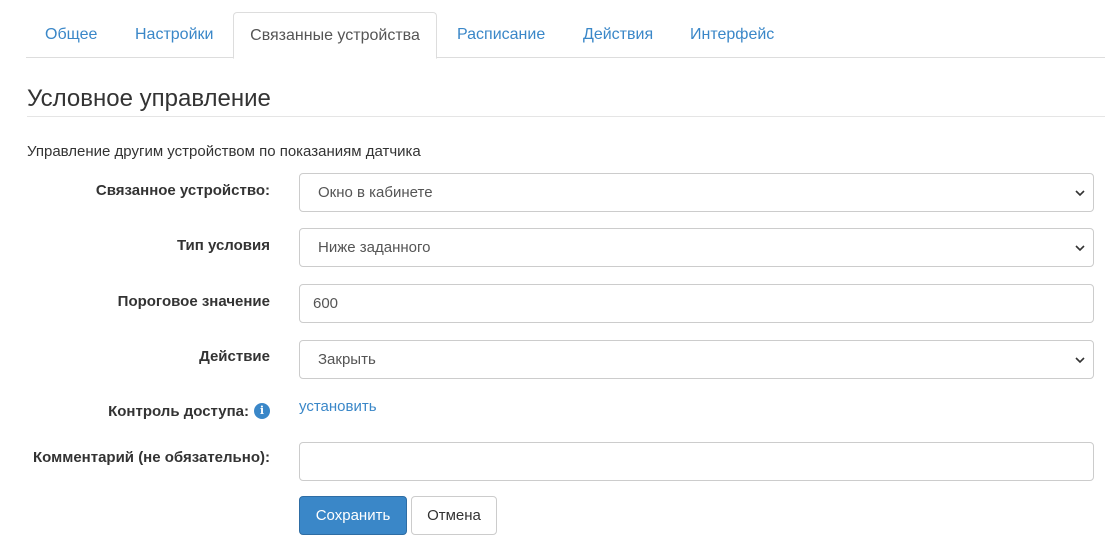  What do you see at coordinates (566, 116) in the screenshot?
I see `title-divider` at bounding box center [566, 116].